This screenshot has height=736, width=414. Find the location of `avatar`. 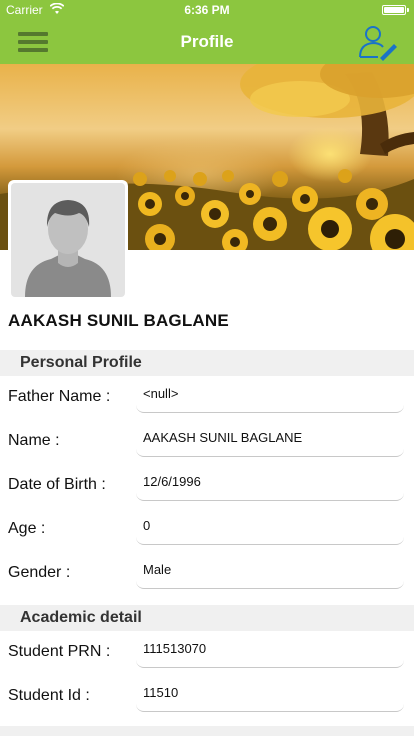

avatar is located at coordinates (68, 240).